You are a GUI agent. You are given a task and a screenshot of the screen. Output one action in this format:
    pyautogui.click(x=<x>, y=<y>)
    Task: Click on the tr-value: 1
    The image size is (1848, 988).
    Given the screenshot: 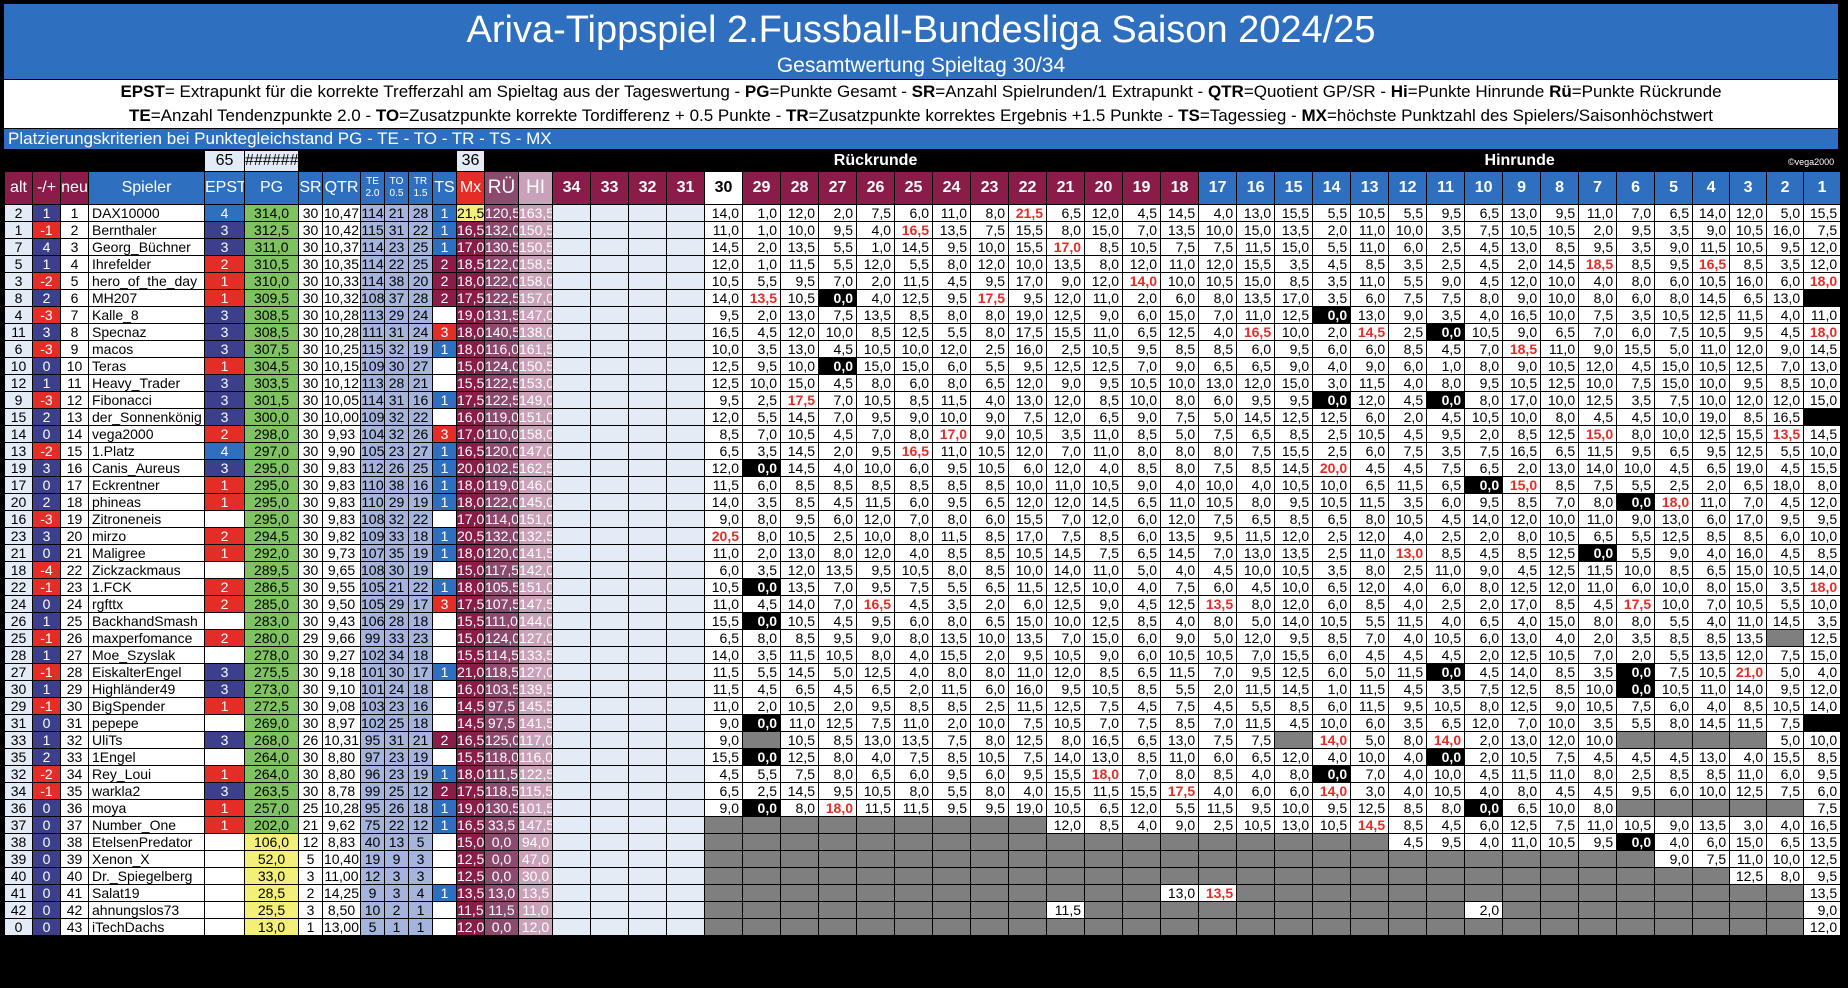 What is the action you would take?
    pyautogui.click(x=420, y=910)
    